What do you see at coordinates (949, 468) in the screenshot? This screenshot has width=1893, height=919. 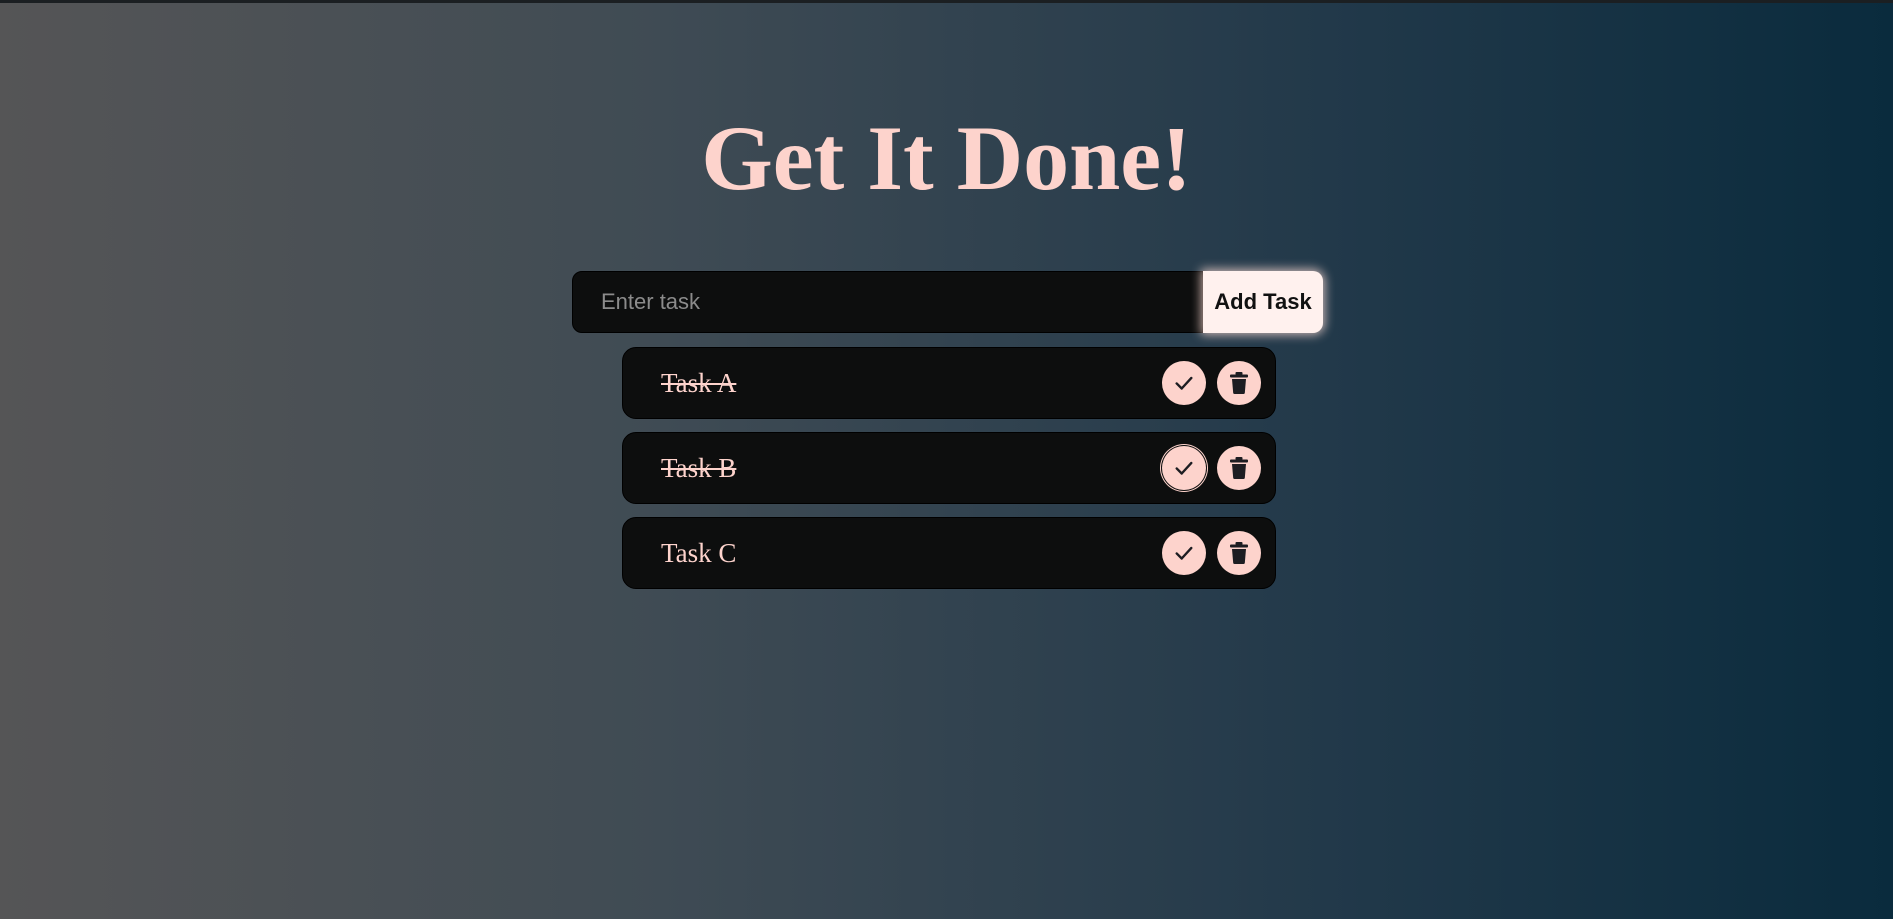 I see `task-item: Task B` at bounding box center [949, 468].